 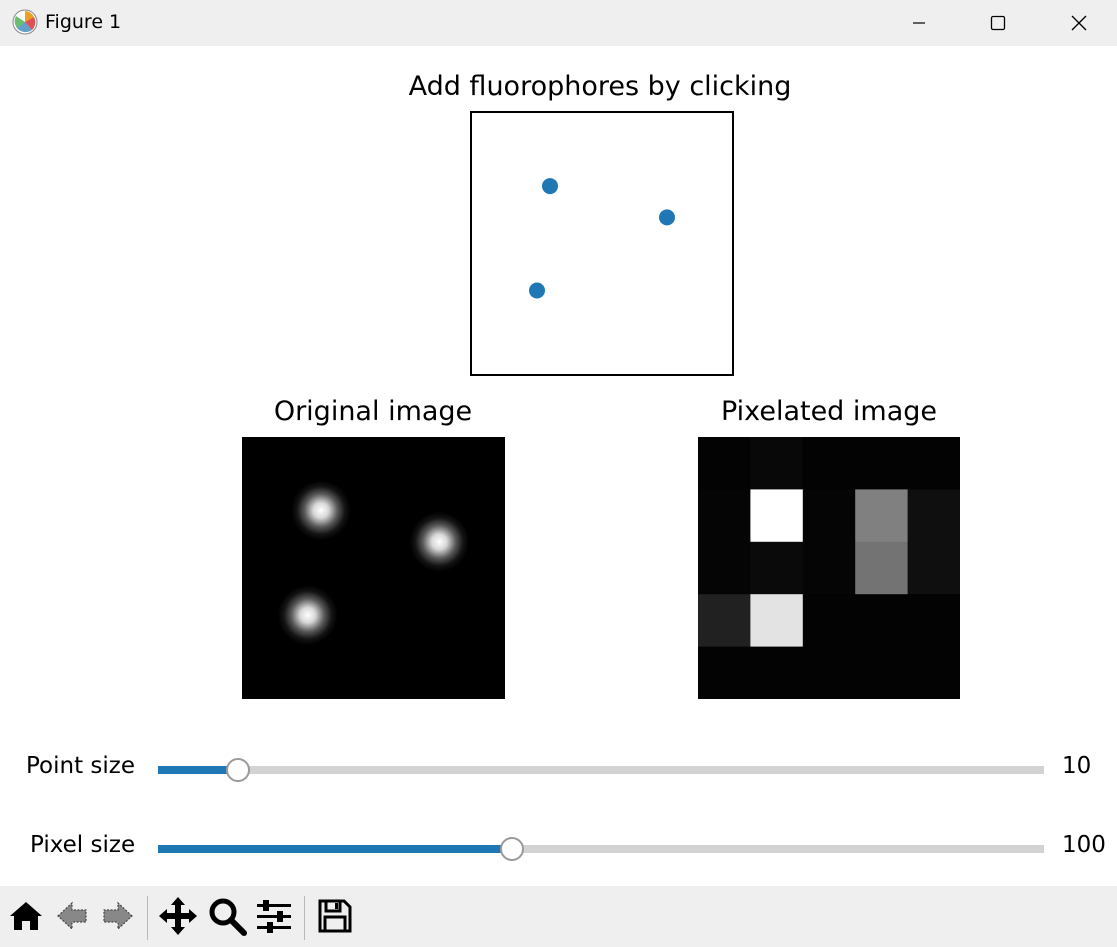 I want to click on minimize-button, so click(x=919, y=23).